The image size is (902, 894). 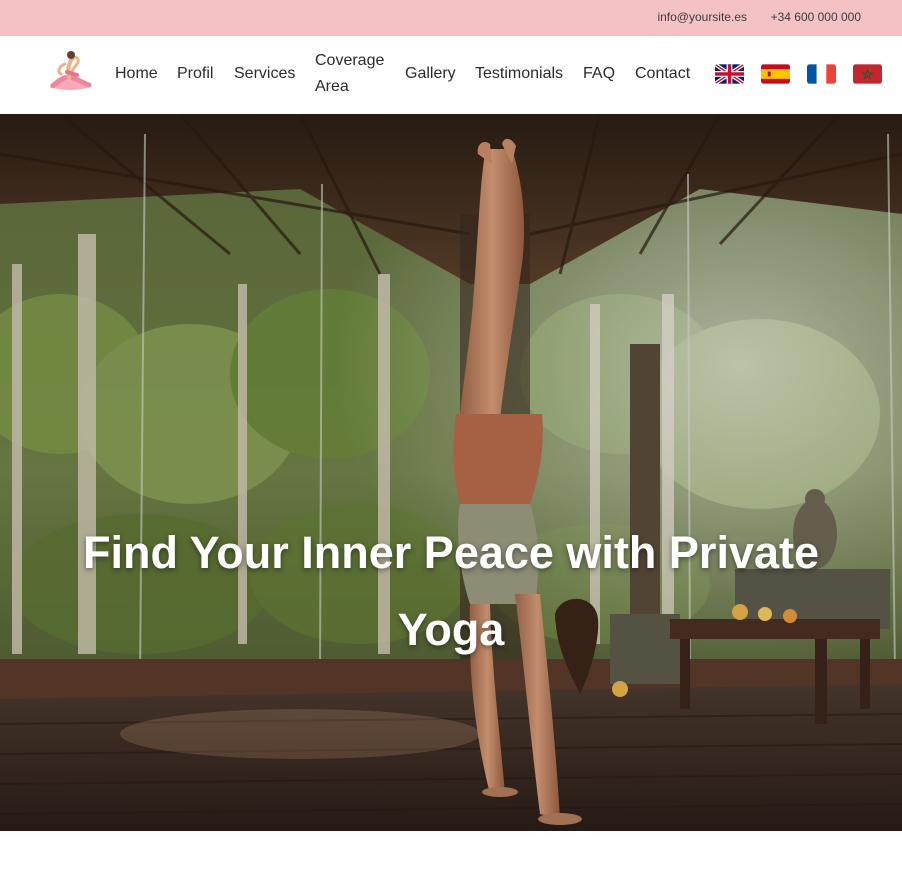 I want to click on hero-title-line-2: Yoga, so click(x=451, y=629).